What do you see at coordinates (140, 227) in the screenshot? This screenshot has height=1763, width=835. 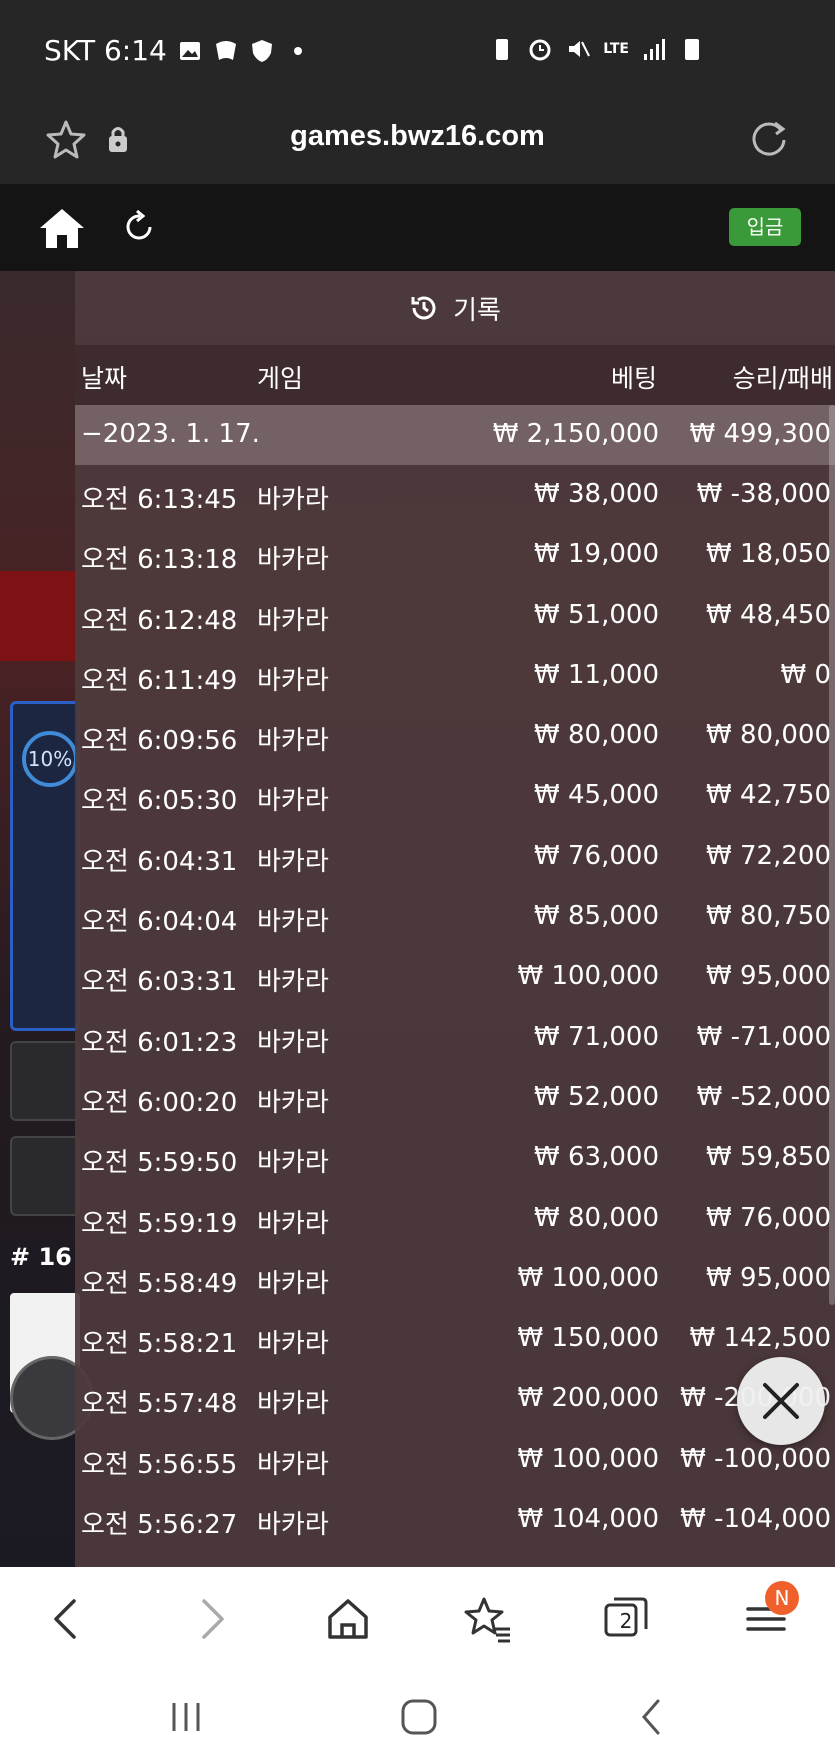 I see `refresh-icon` at bounding box center [140, 227].